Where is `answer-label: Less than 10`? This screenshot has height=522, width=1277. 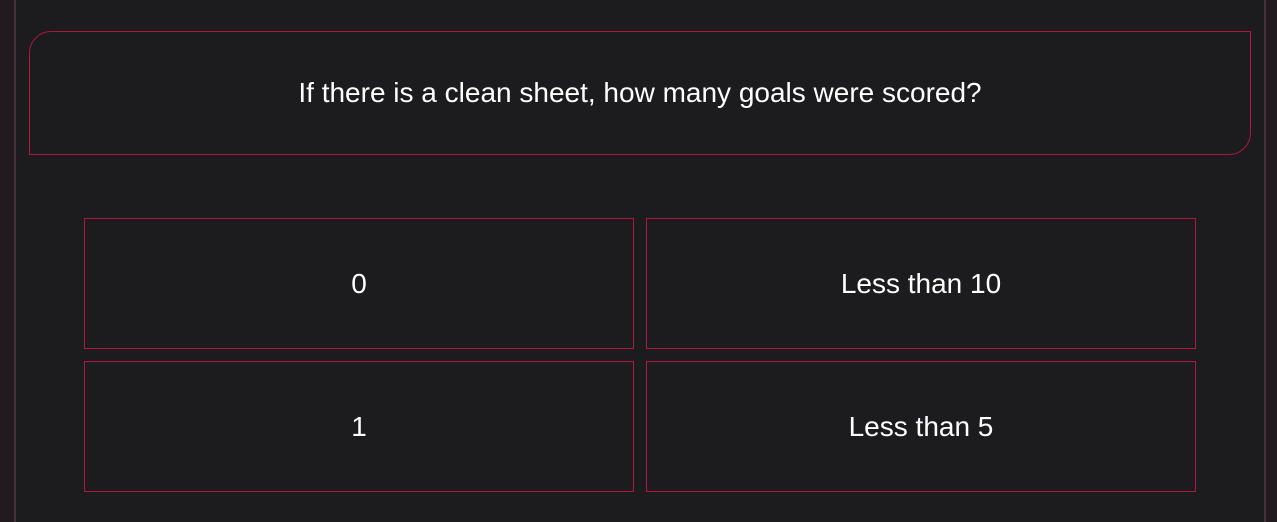
answer-label: Less than 10 is located at coordinates (921, 283).